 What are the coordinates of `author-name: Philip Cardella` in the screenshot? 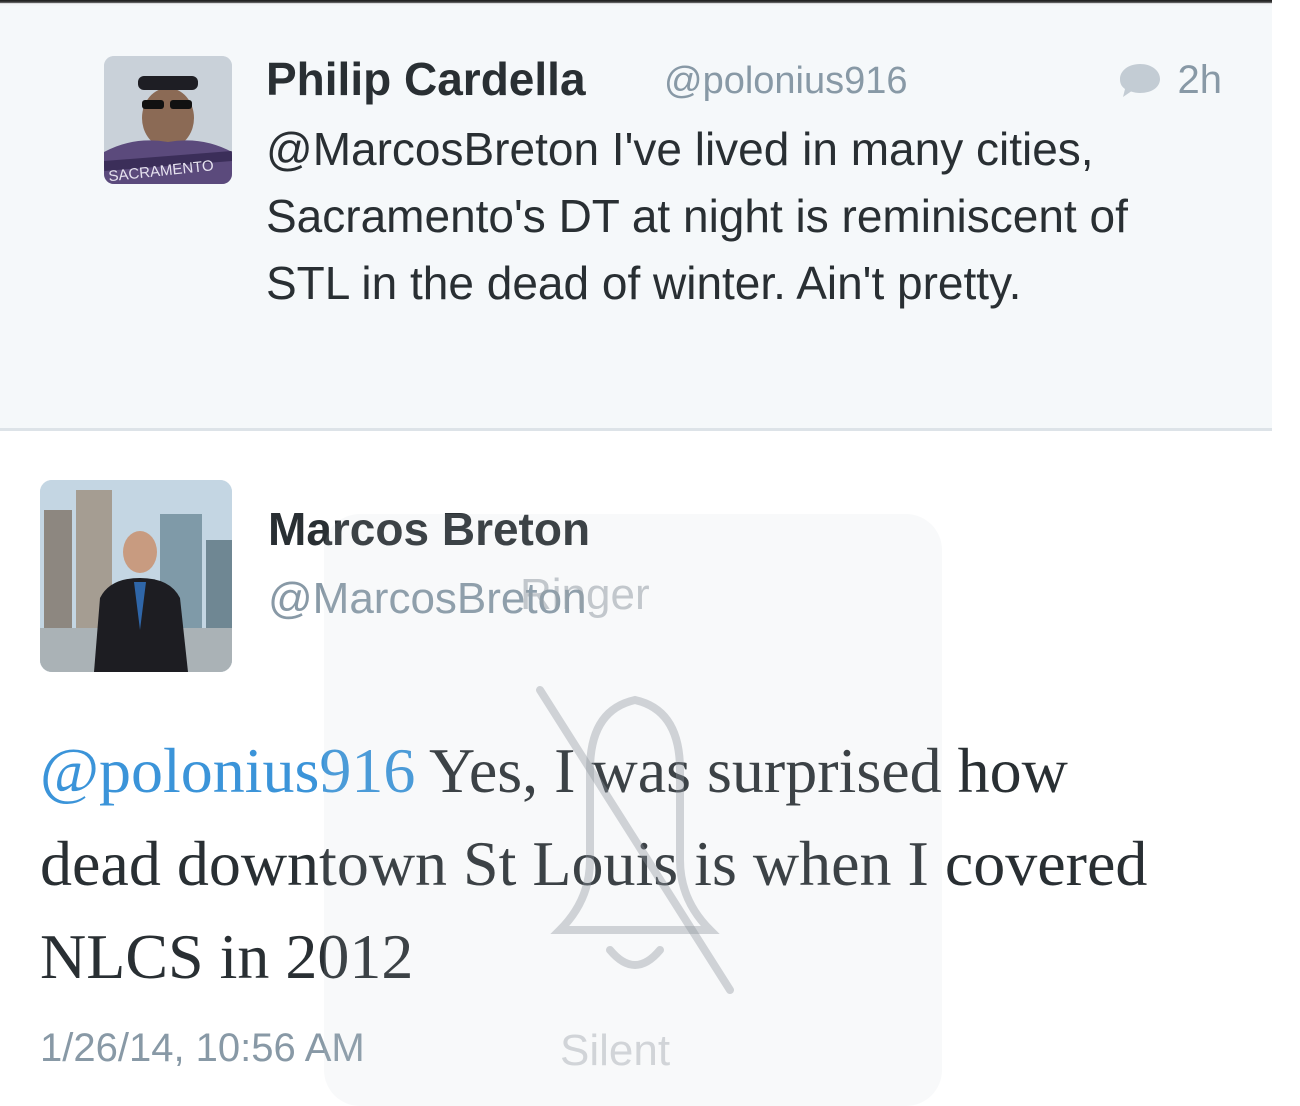 It's located at (426, 79).